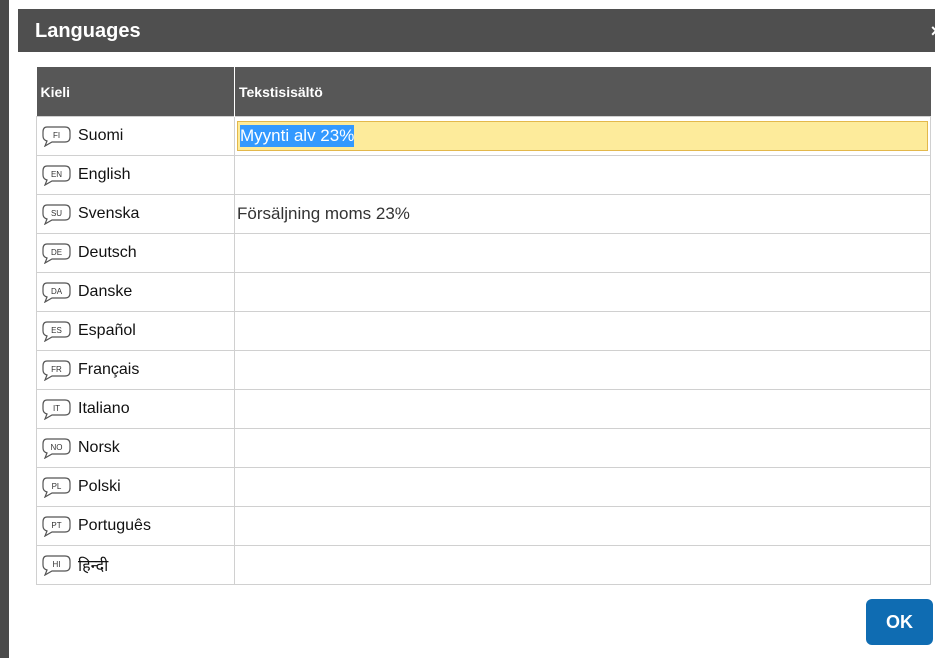 This screenshot has height=658, width=935. I want to click on speech-bubble-icon: EN, so click(56, 175).